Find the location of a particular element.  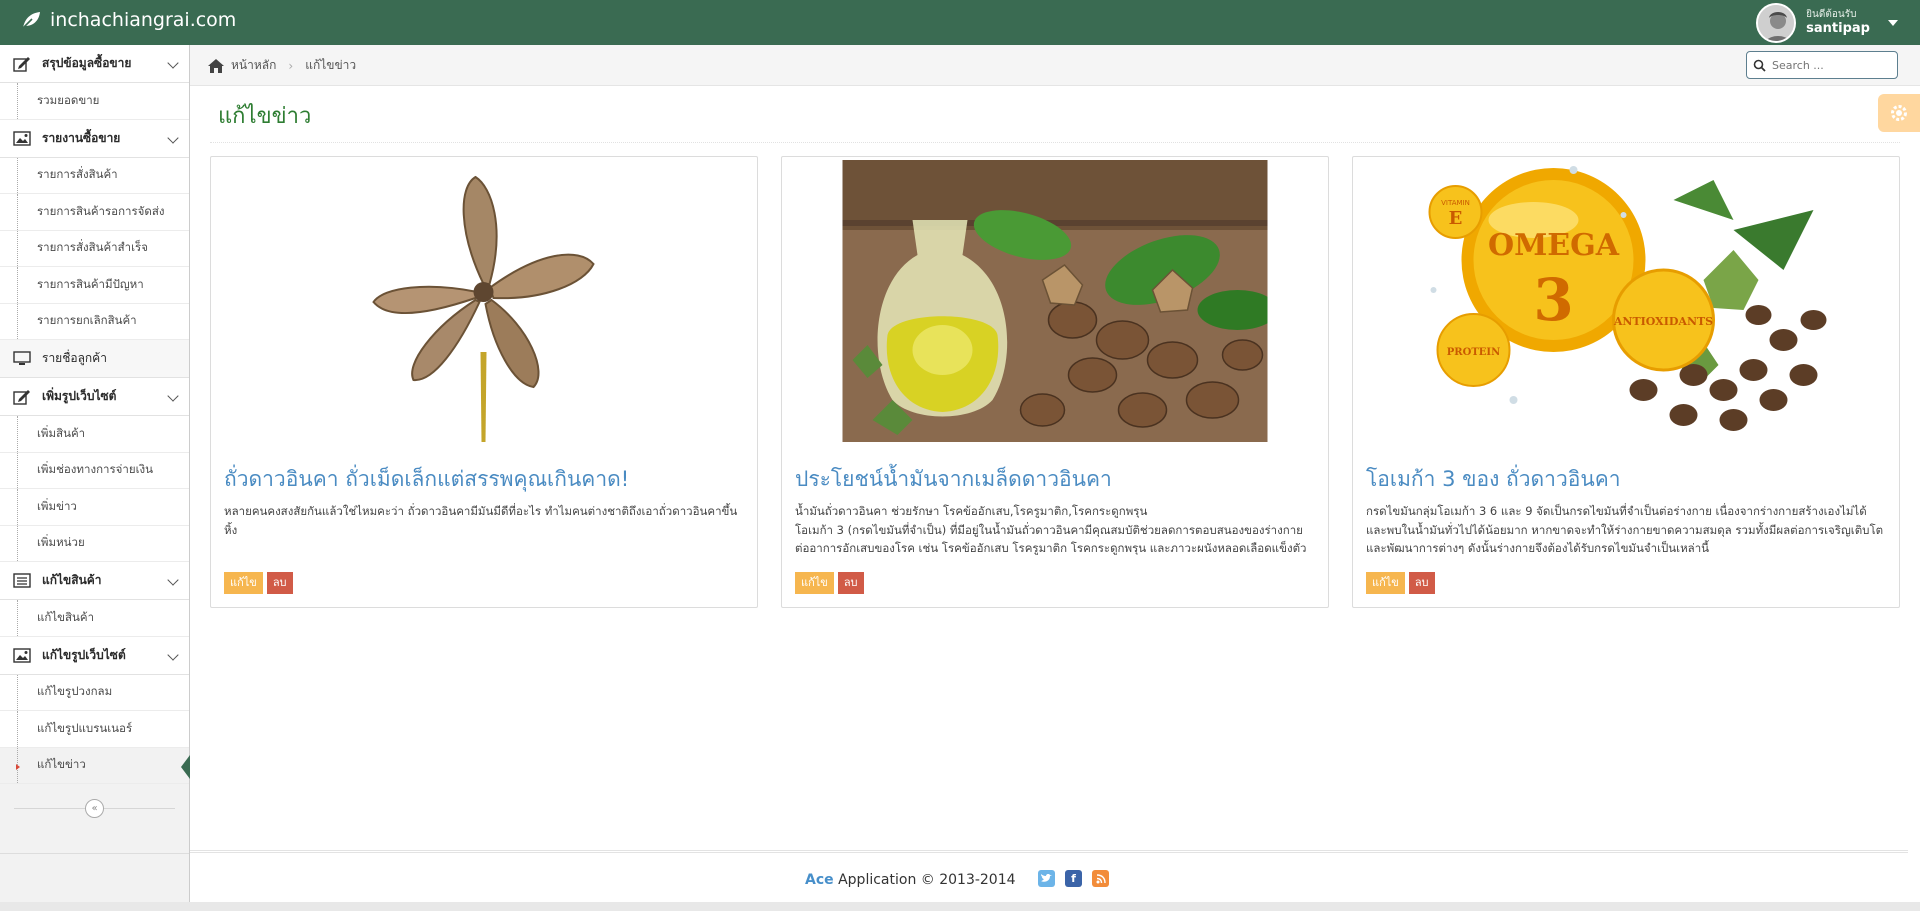

footer-copyright: Application © 2013-2014 is located at coordinates (927, 880).